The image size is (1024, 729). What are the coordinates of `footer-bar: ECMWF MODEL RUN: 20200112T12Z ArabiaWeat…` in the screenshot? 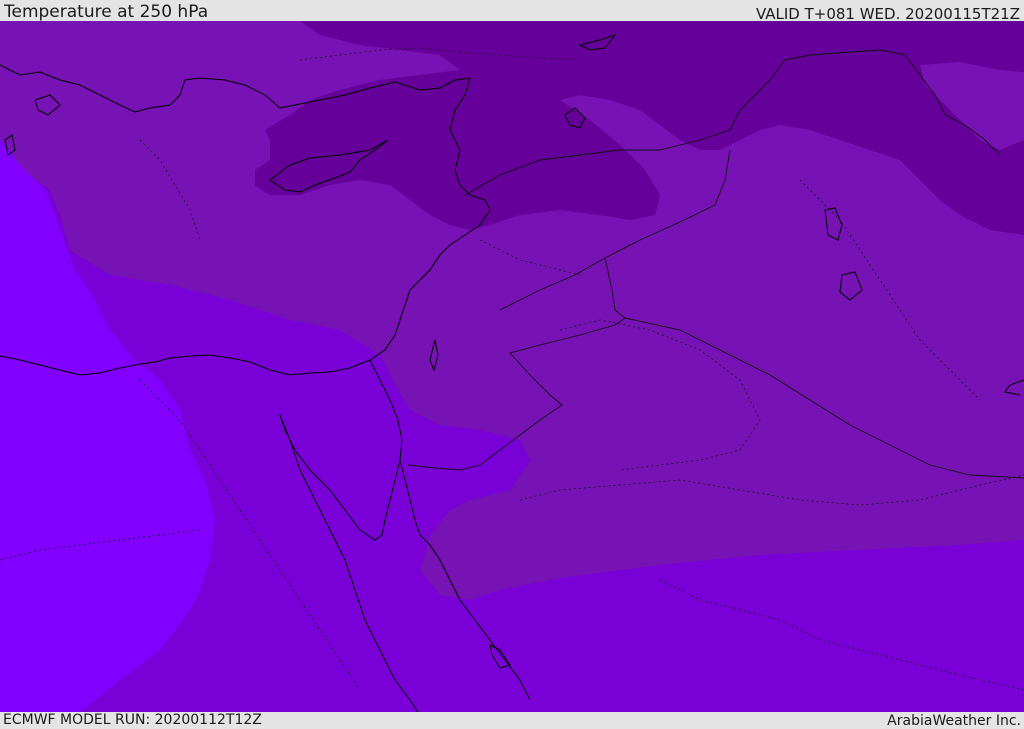 It's located at (512, 720).